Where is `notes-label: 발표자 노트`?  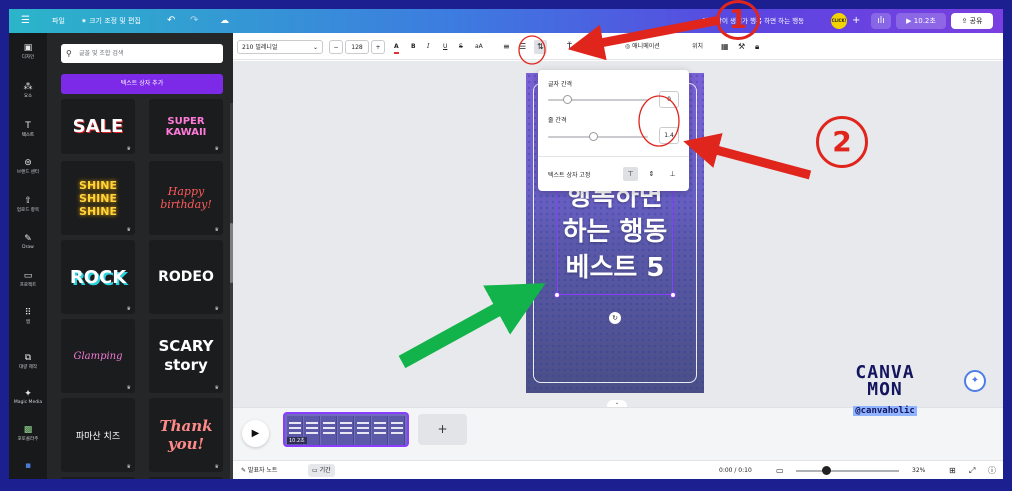
notes-label: 발표자 노트 is located at coordinates (262, 470).